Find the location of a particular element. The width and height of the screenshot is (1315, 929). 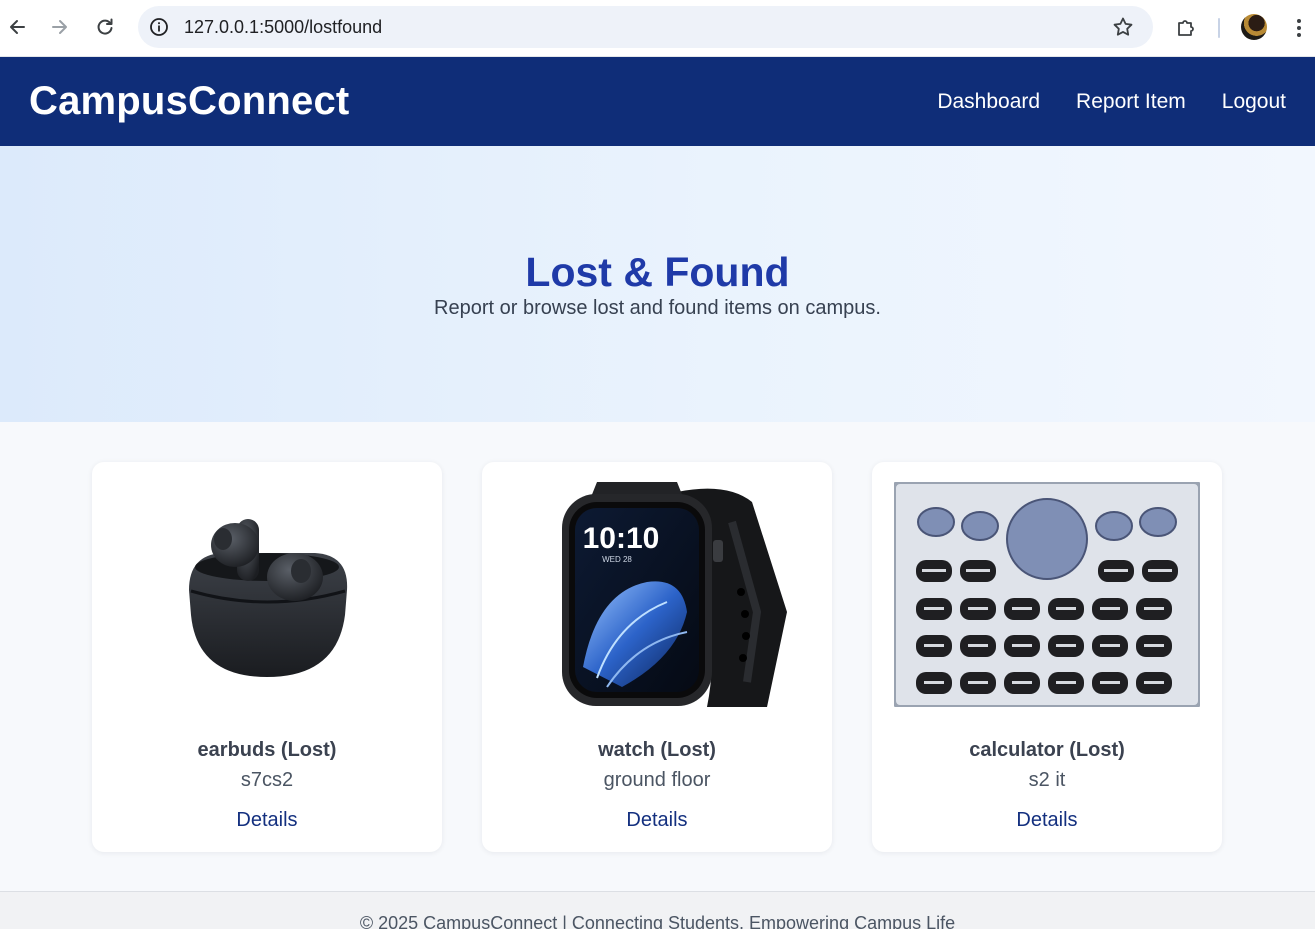

item-card-calculator: calculator (Lost) s2 it Details is located at coordinates (1047, 657).